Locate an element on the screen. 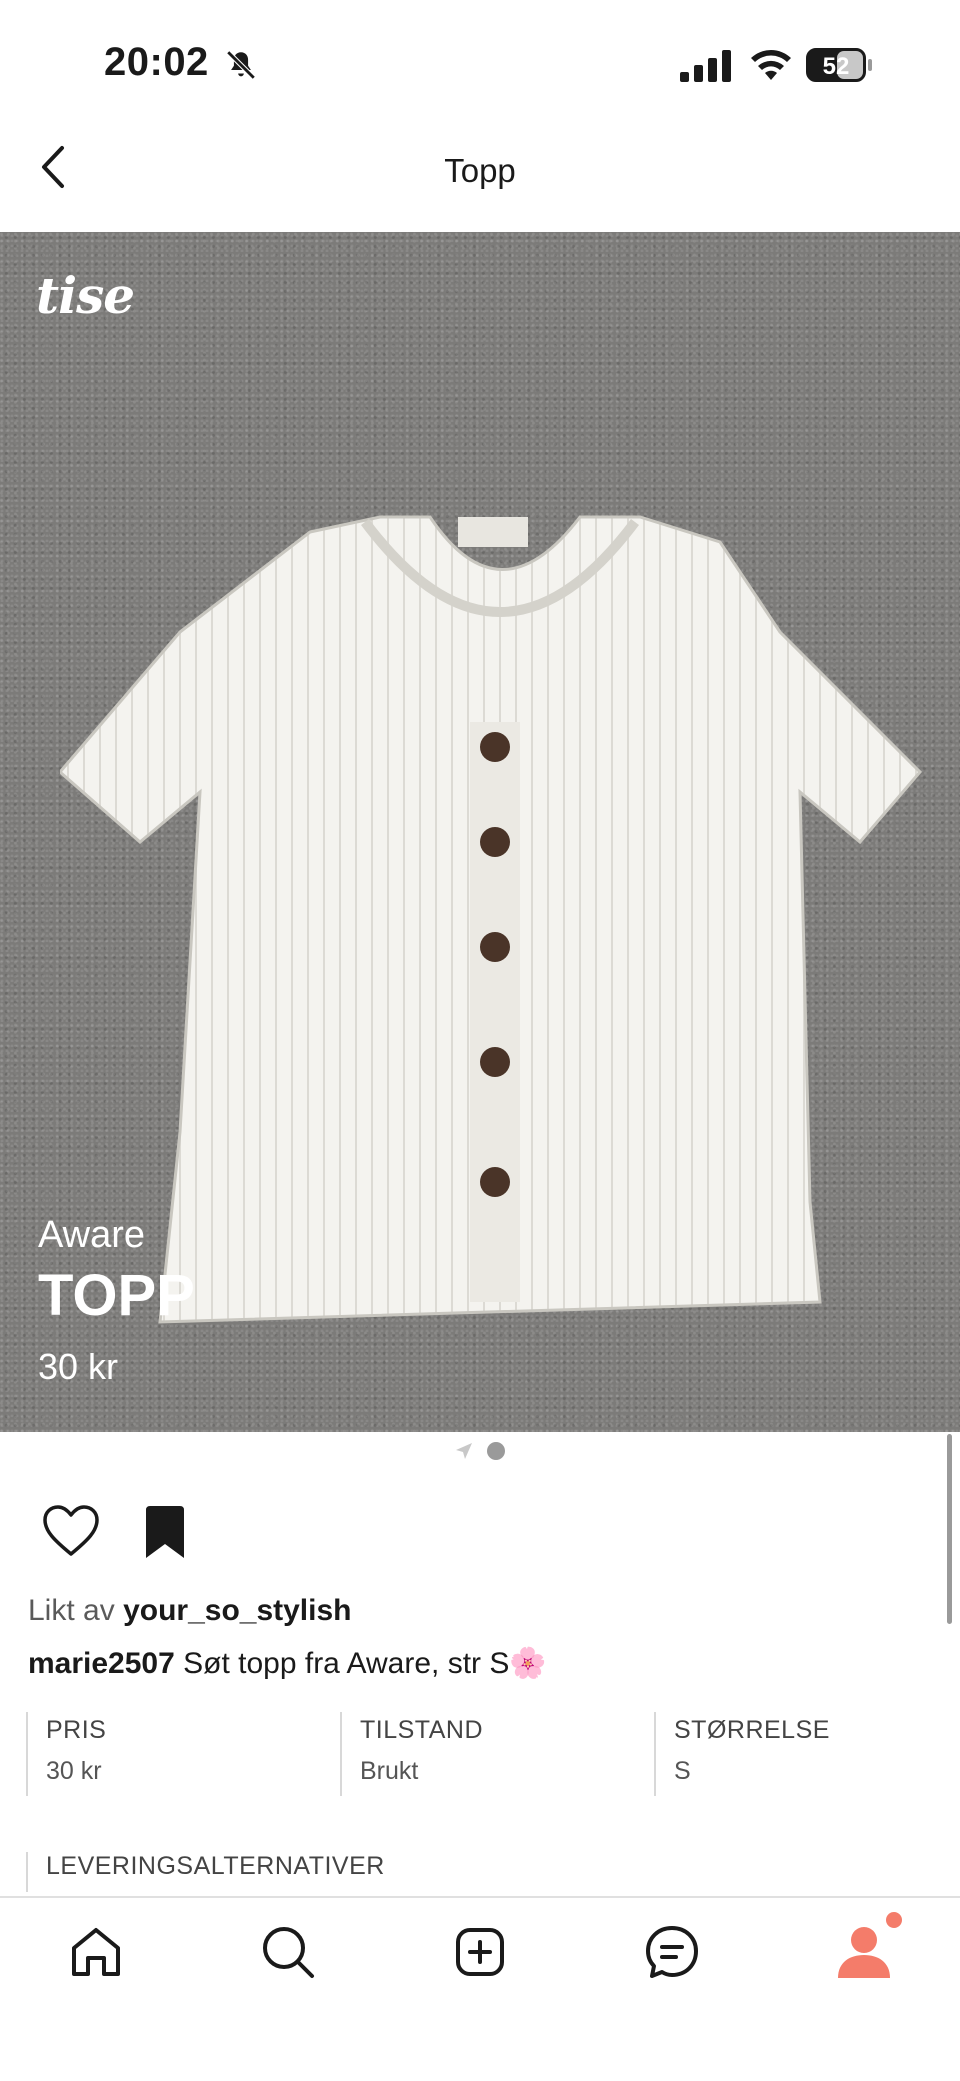 The height and width of the screenshot is (2081, 960). tab-add is located at coordinates (480, 1952).